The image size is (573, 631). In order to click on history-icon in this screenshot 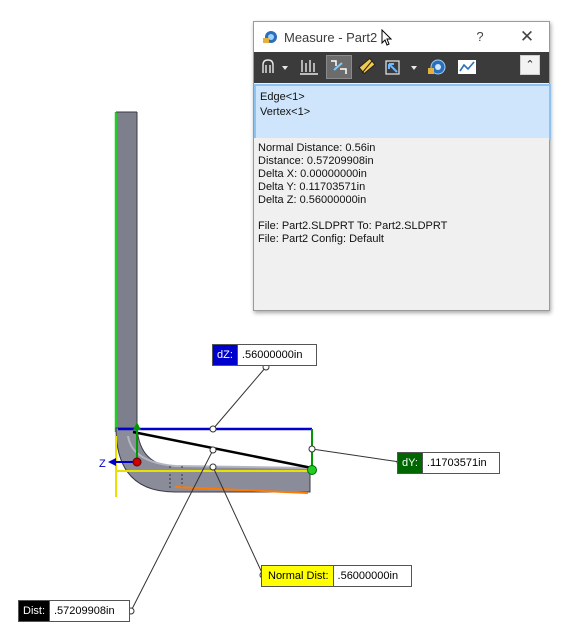, I will do `click(467, 67)`.